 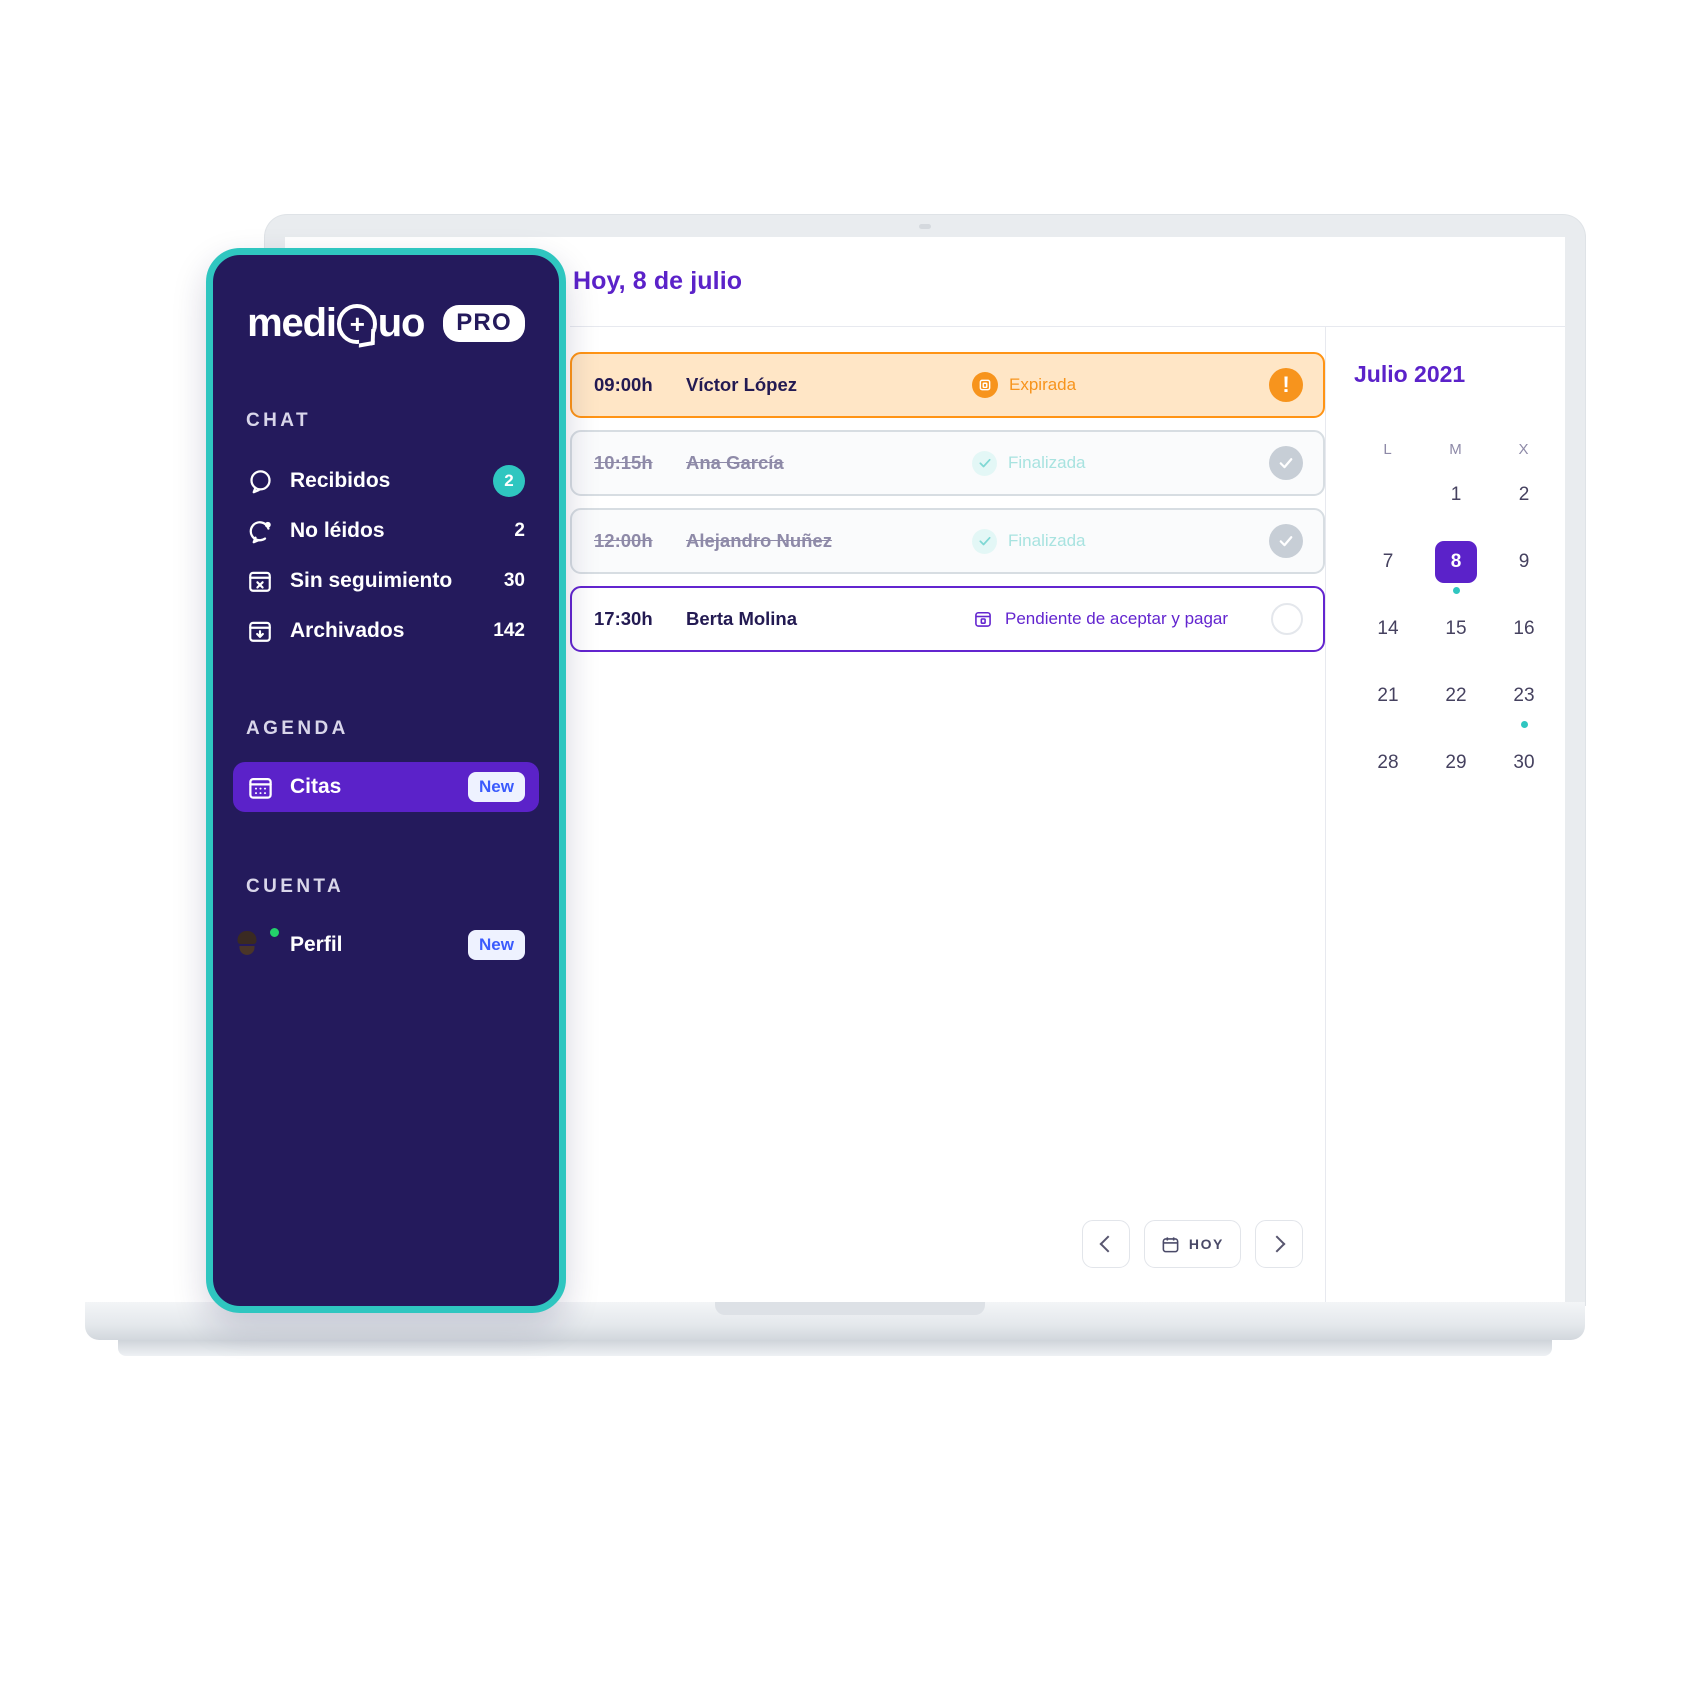 I want to click on archive-icon, so click(x=263, y=631).